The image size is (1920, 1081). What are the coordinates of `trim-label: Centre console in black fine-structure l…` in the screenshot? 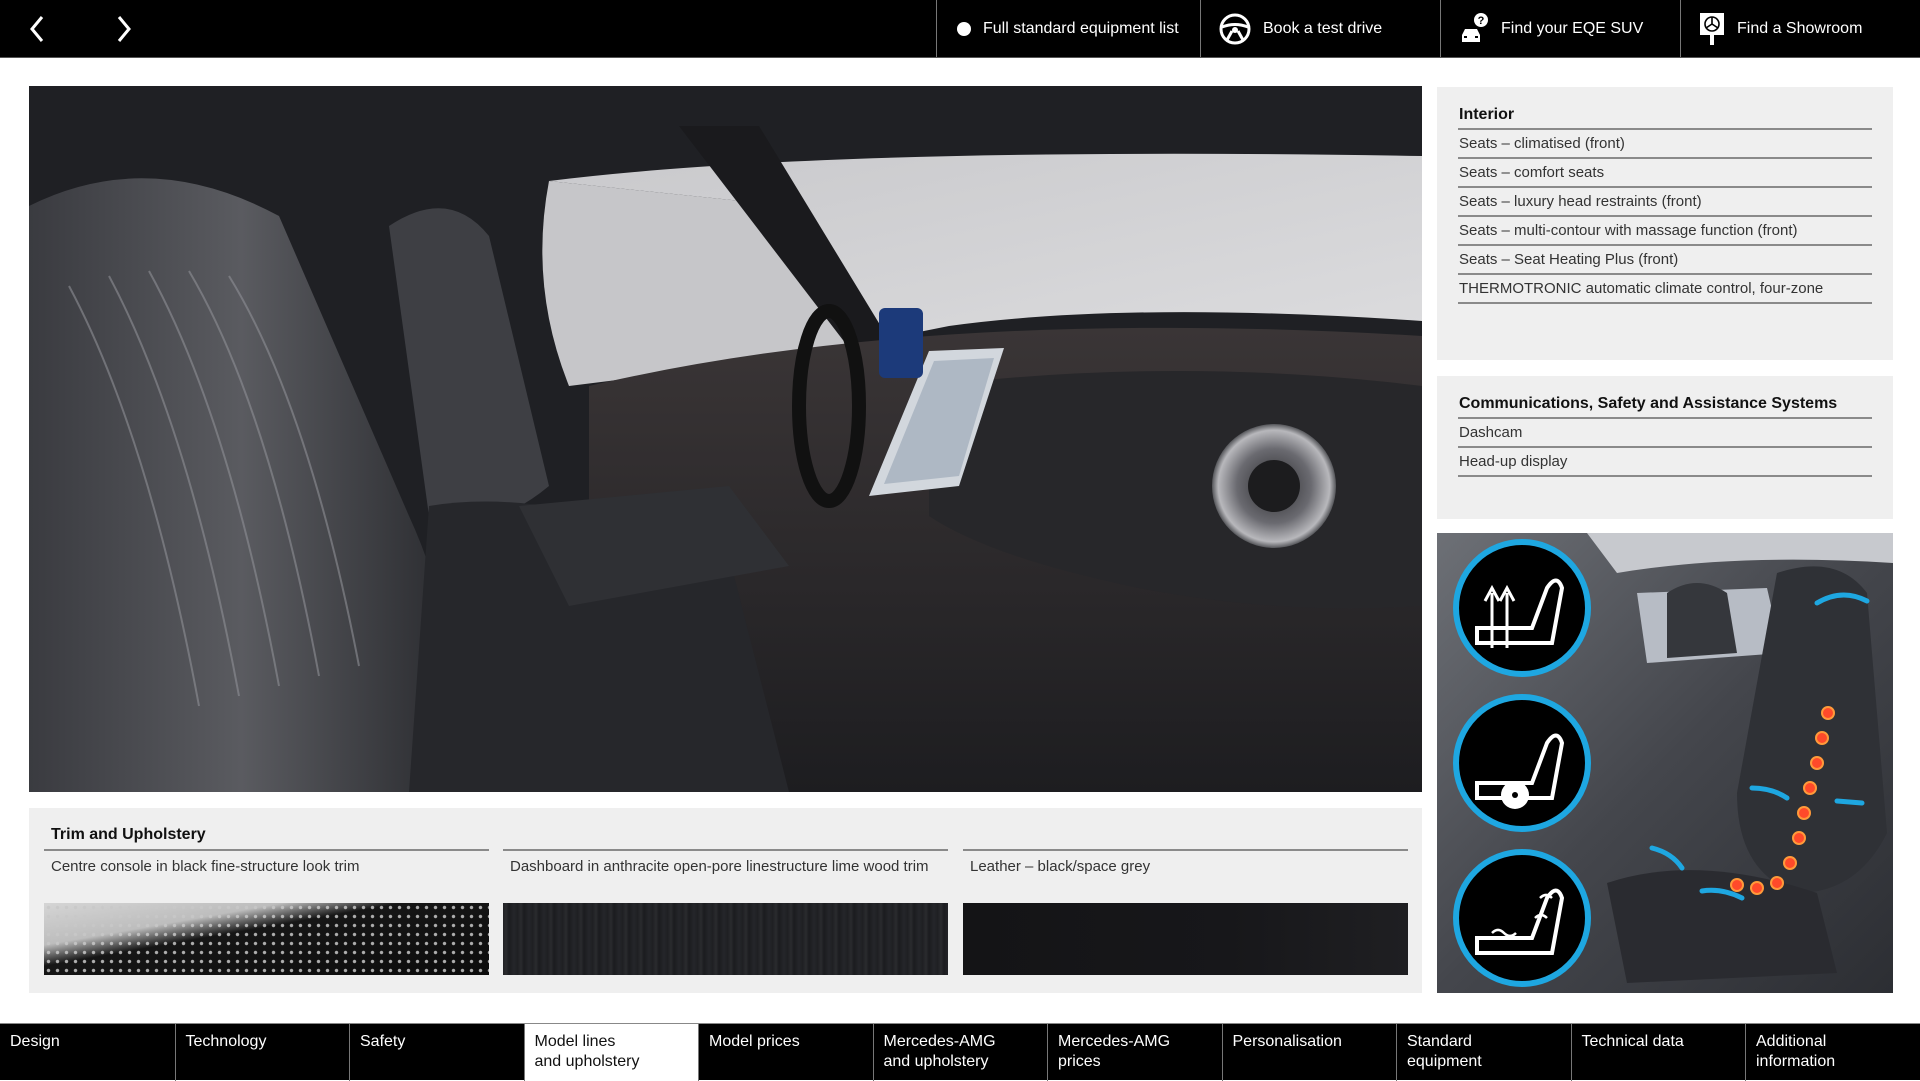 It's located at (205, 866).